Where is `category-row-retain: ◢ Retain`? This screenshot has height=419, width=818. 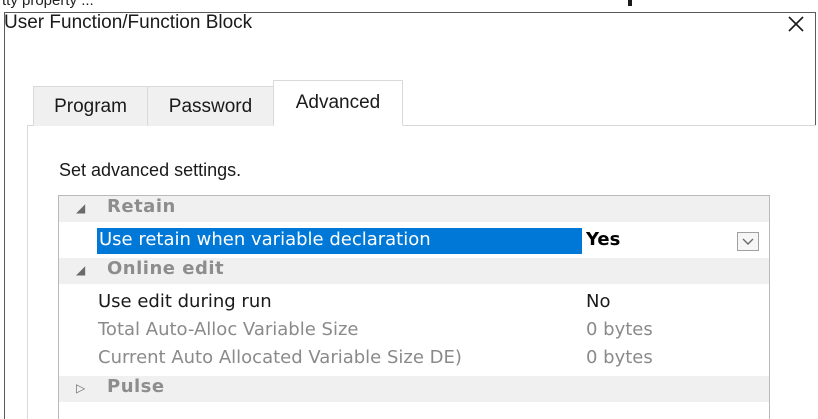
category-row-retain: ◢ Retain is located at coordinates (414, 209).